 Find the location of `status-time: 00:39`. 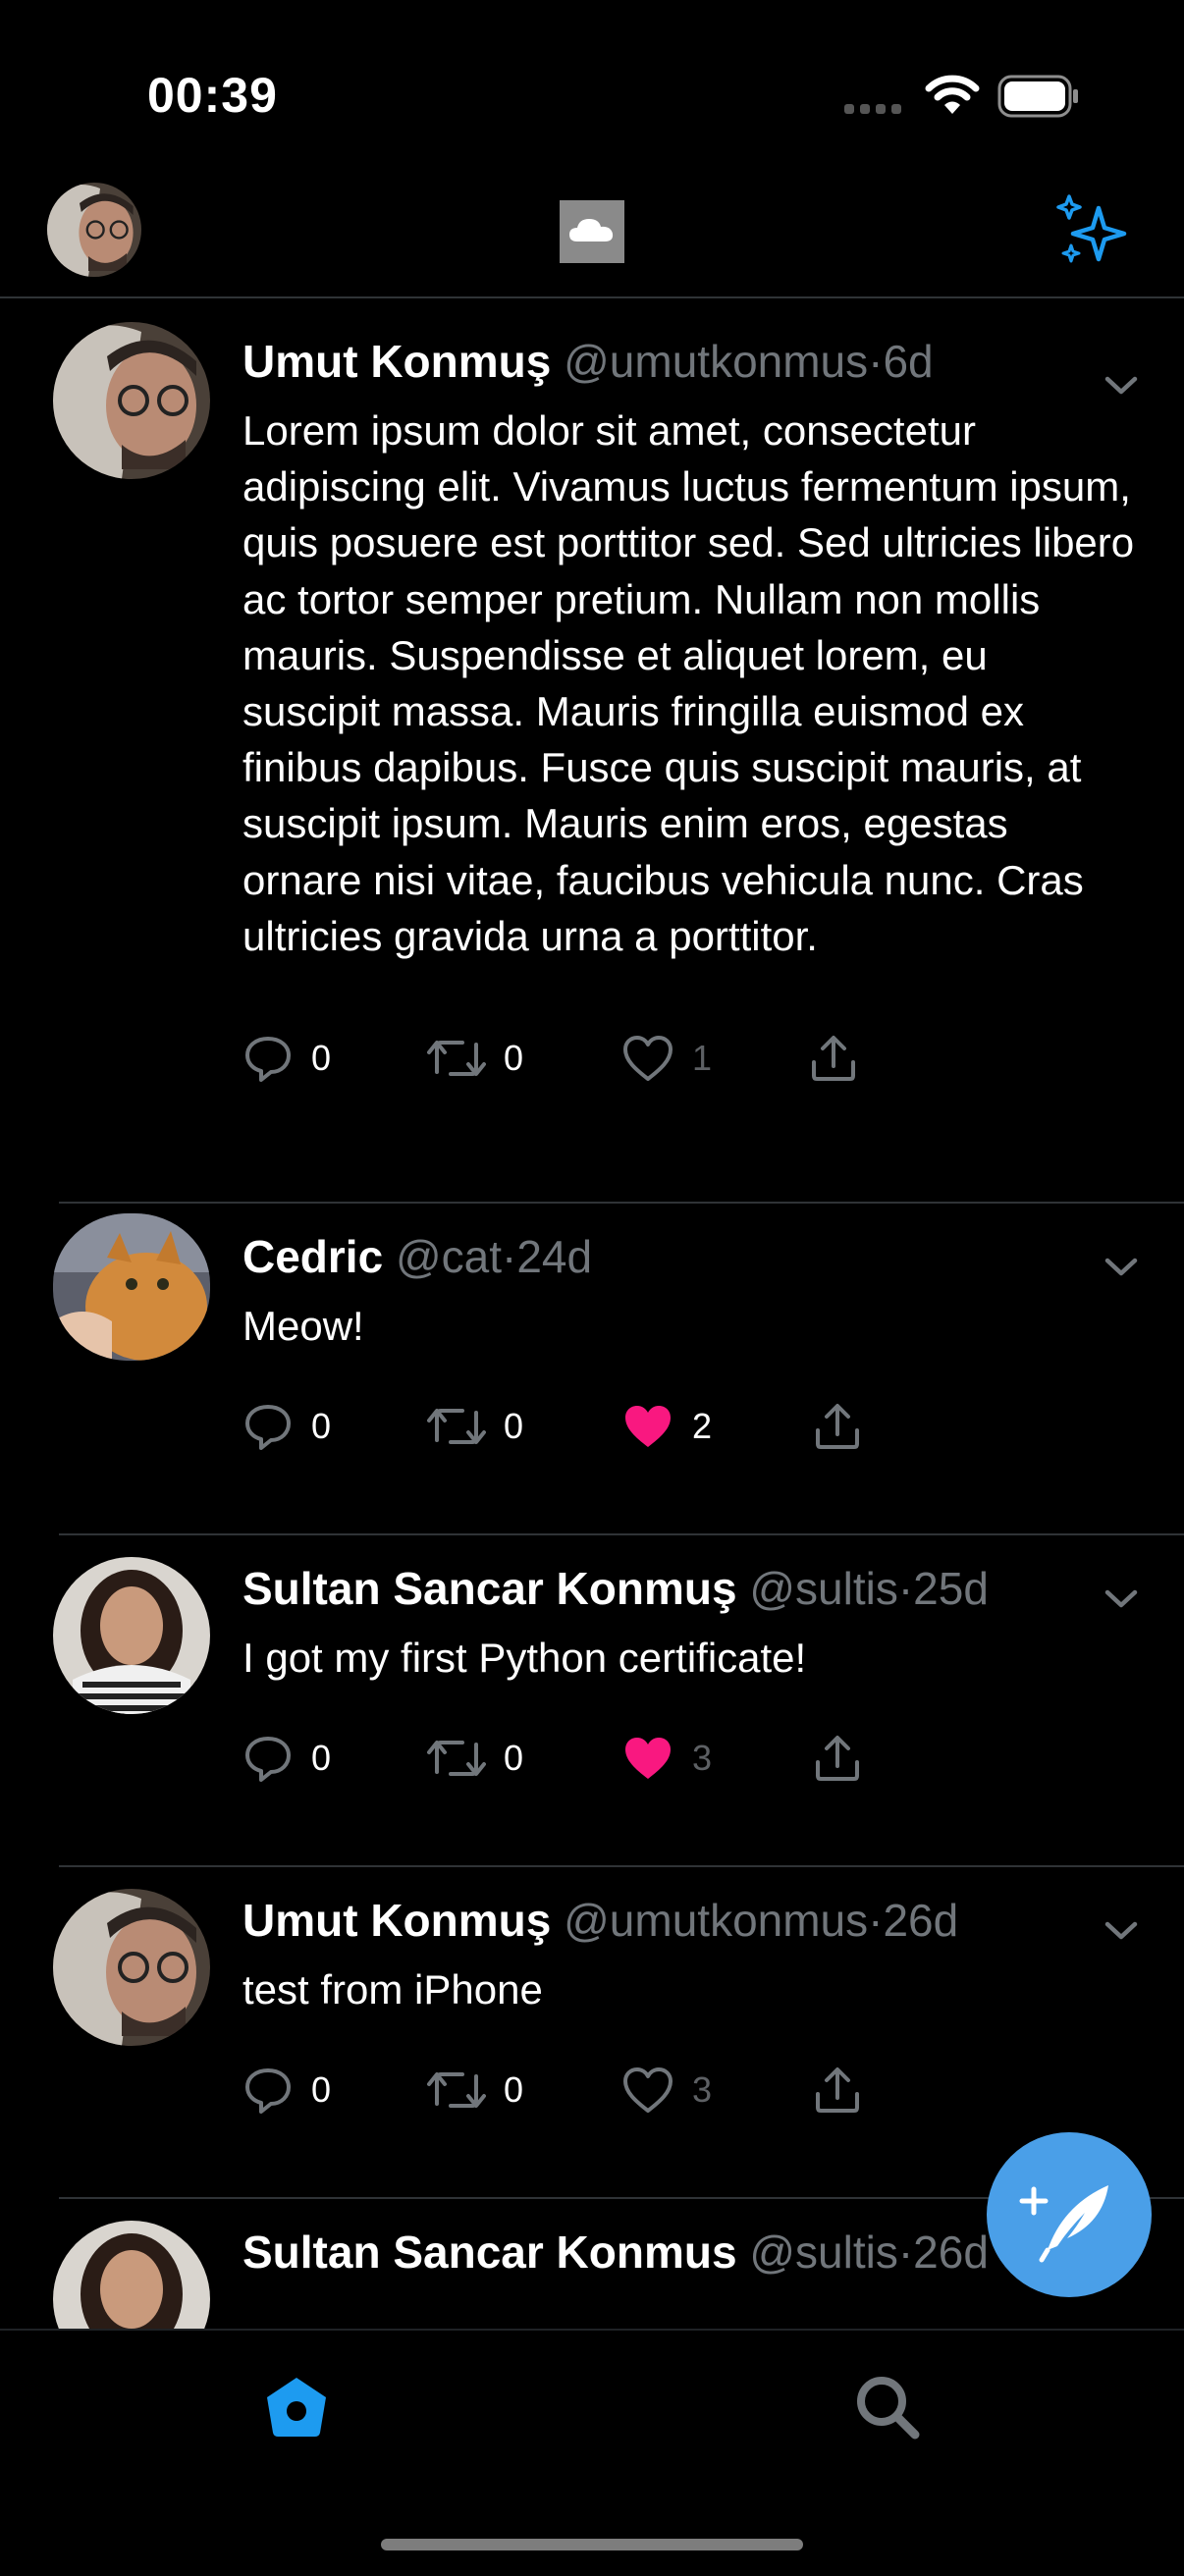

status-time: 00:39 is located at coordinates (212, 95).